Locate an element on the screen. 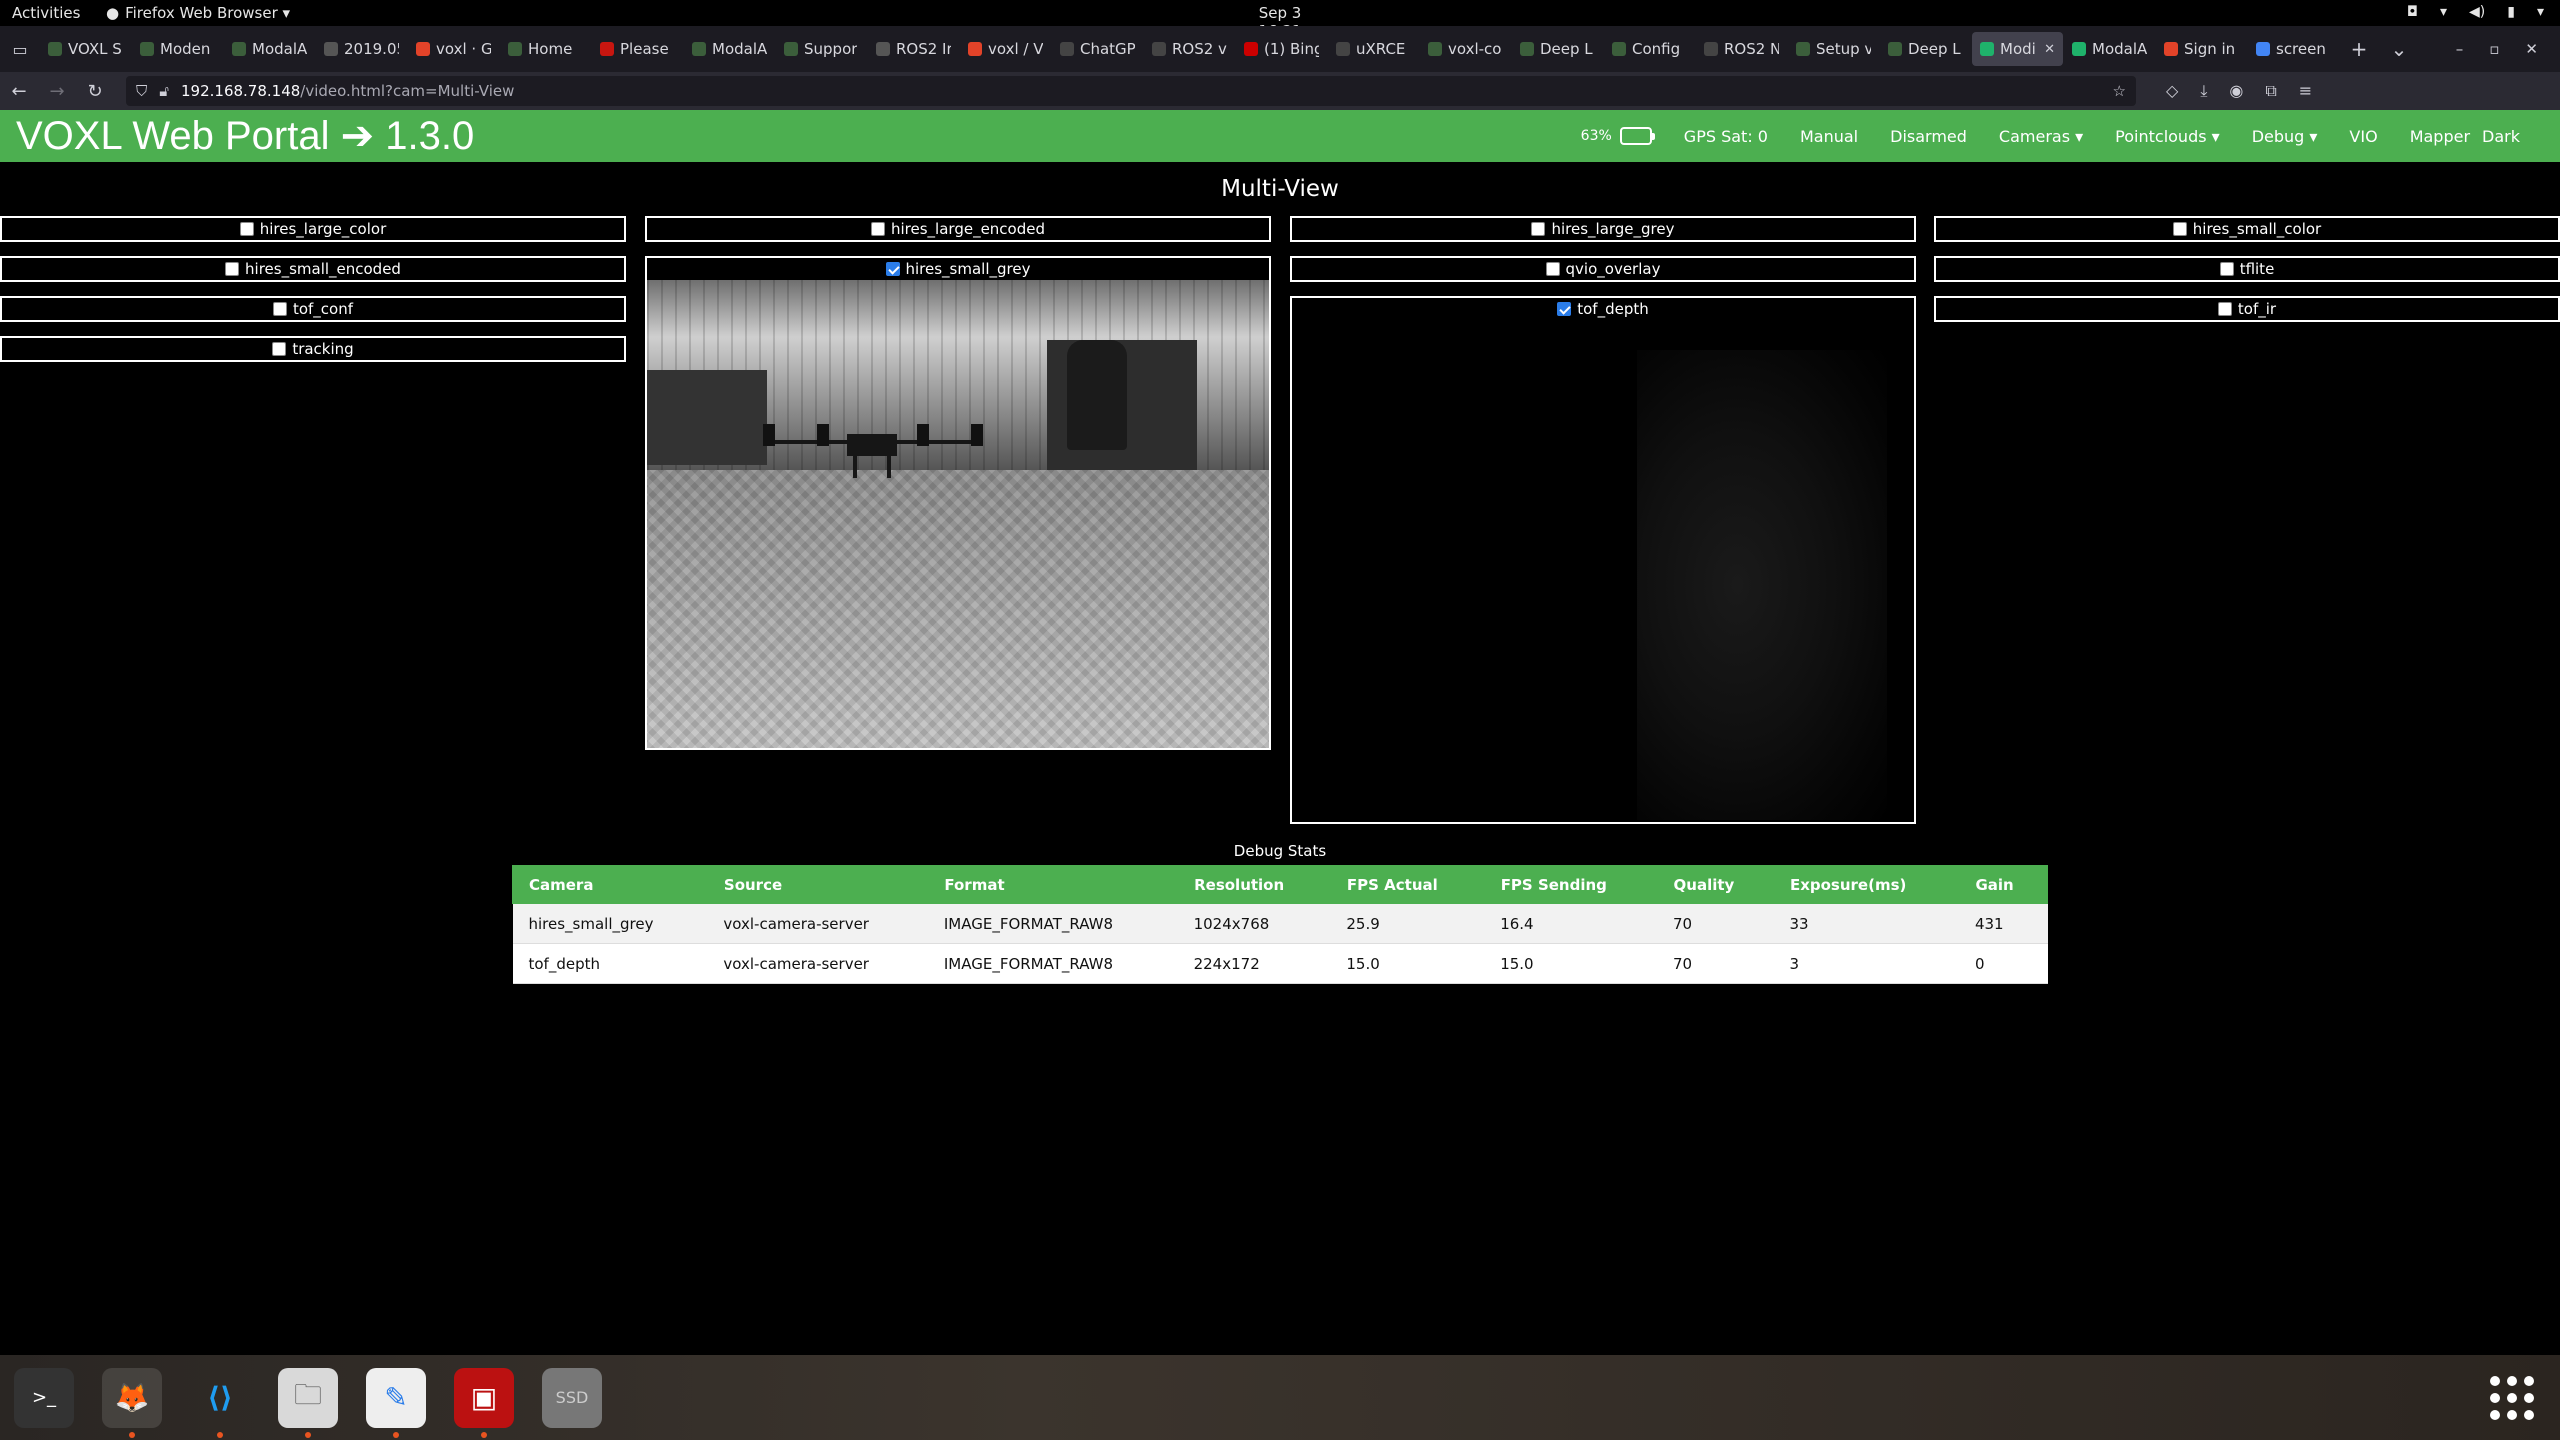 Image resolution: width=2560 pixels, height=1440 pixels. nav-debug-dropdown: Debug ▾ is located at coordinates (2285, 136).